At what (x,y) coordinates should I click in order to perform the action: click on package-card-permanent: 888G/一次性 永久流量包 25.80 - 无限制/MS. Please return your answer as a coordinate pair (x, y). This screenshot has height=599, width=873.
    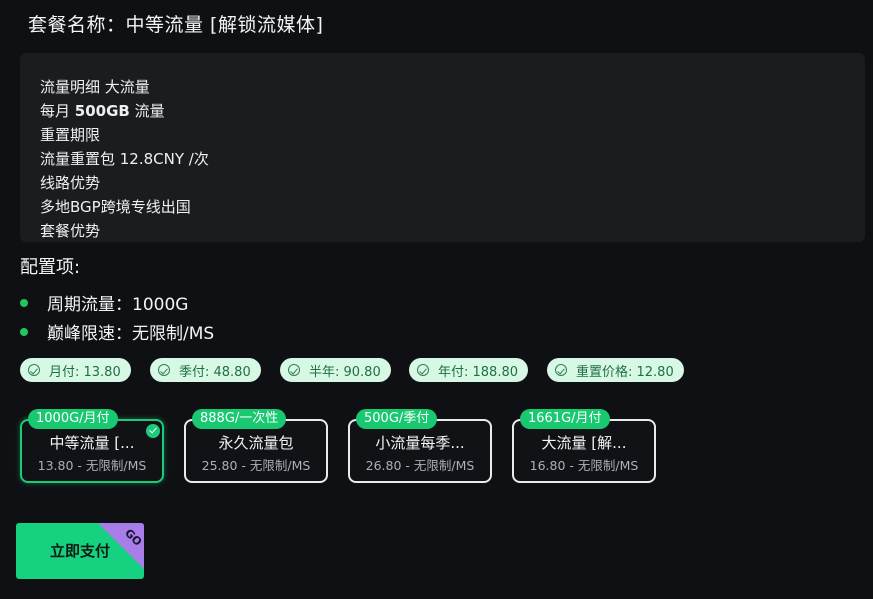
    Looking at the image, I should click on (256, 446).